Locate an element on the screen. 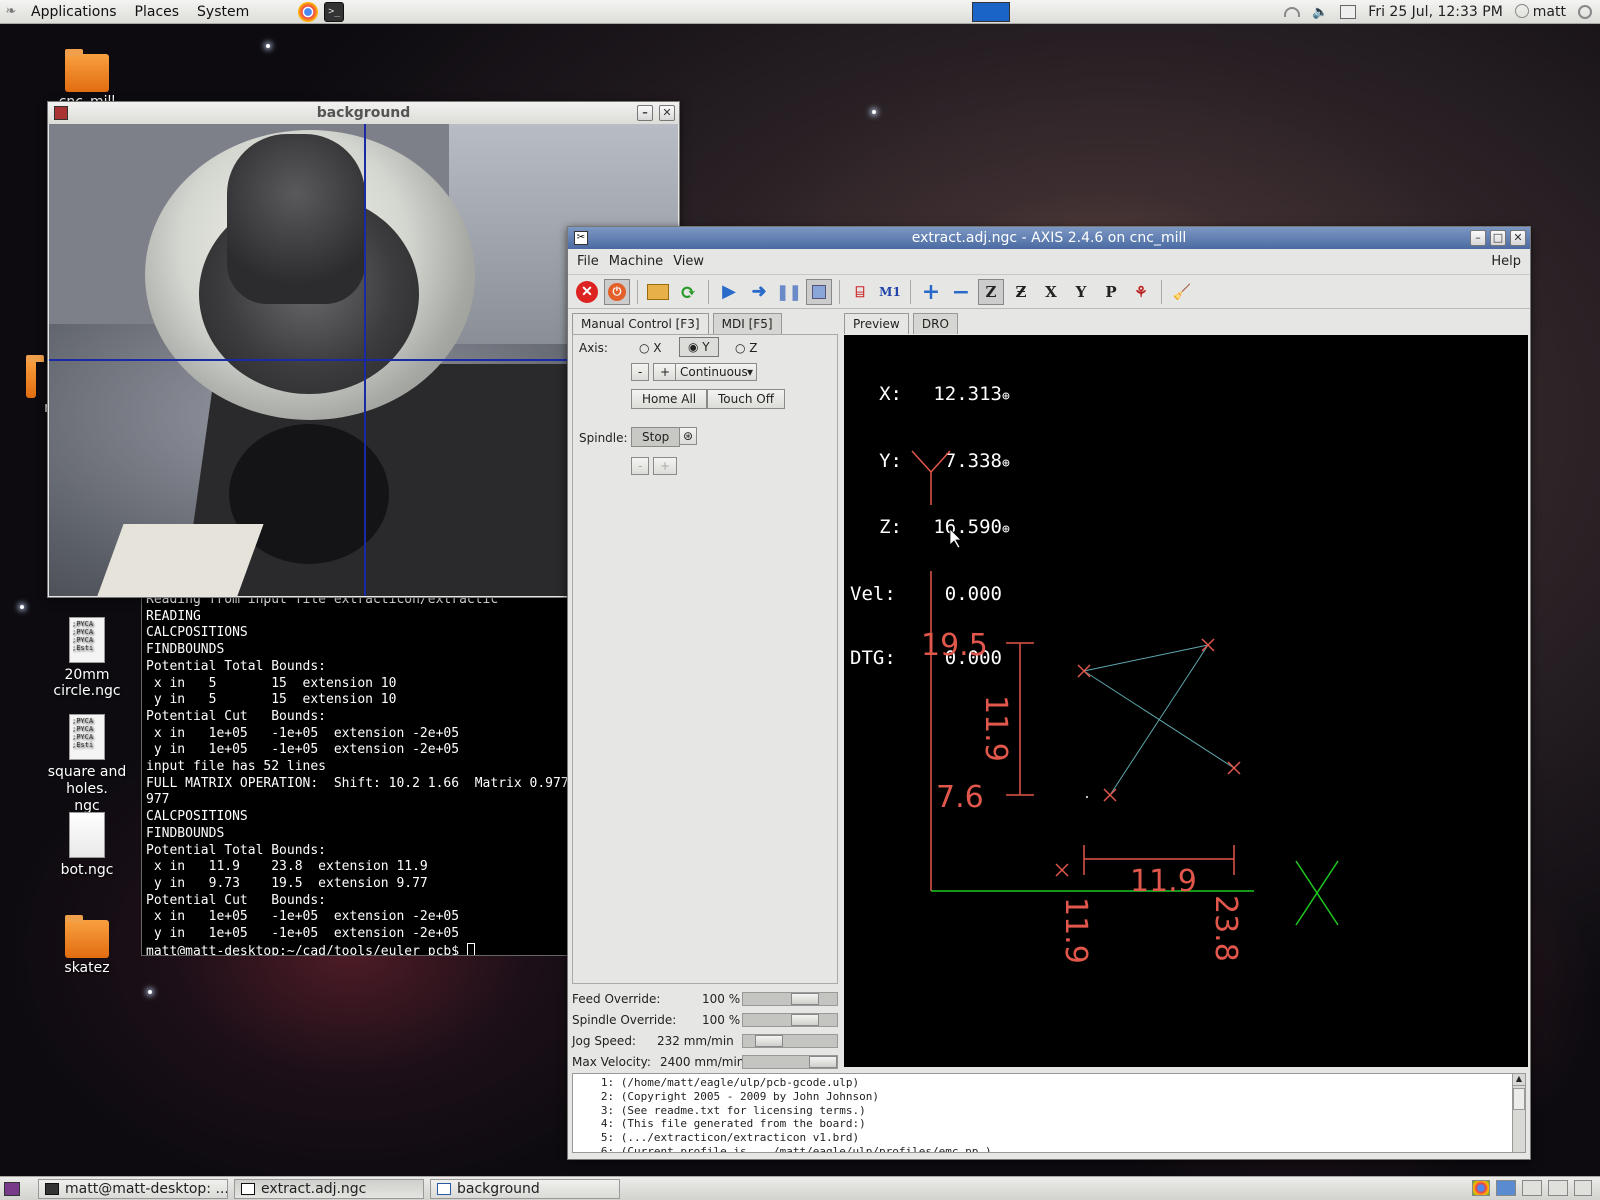 The image size is (1600, 1200). run-icon: ▶ is located at coordinates (729, 292).